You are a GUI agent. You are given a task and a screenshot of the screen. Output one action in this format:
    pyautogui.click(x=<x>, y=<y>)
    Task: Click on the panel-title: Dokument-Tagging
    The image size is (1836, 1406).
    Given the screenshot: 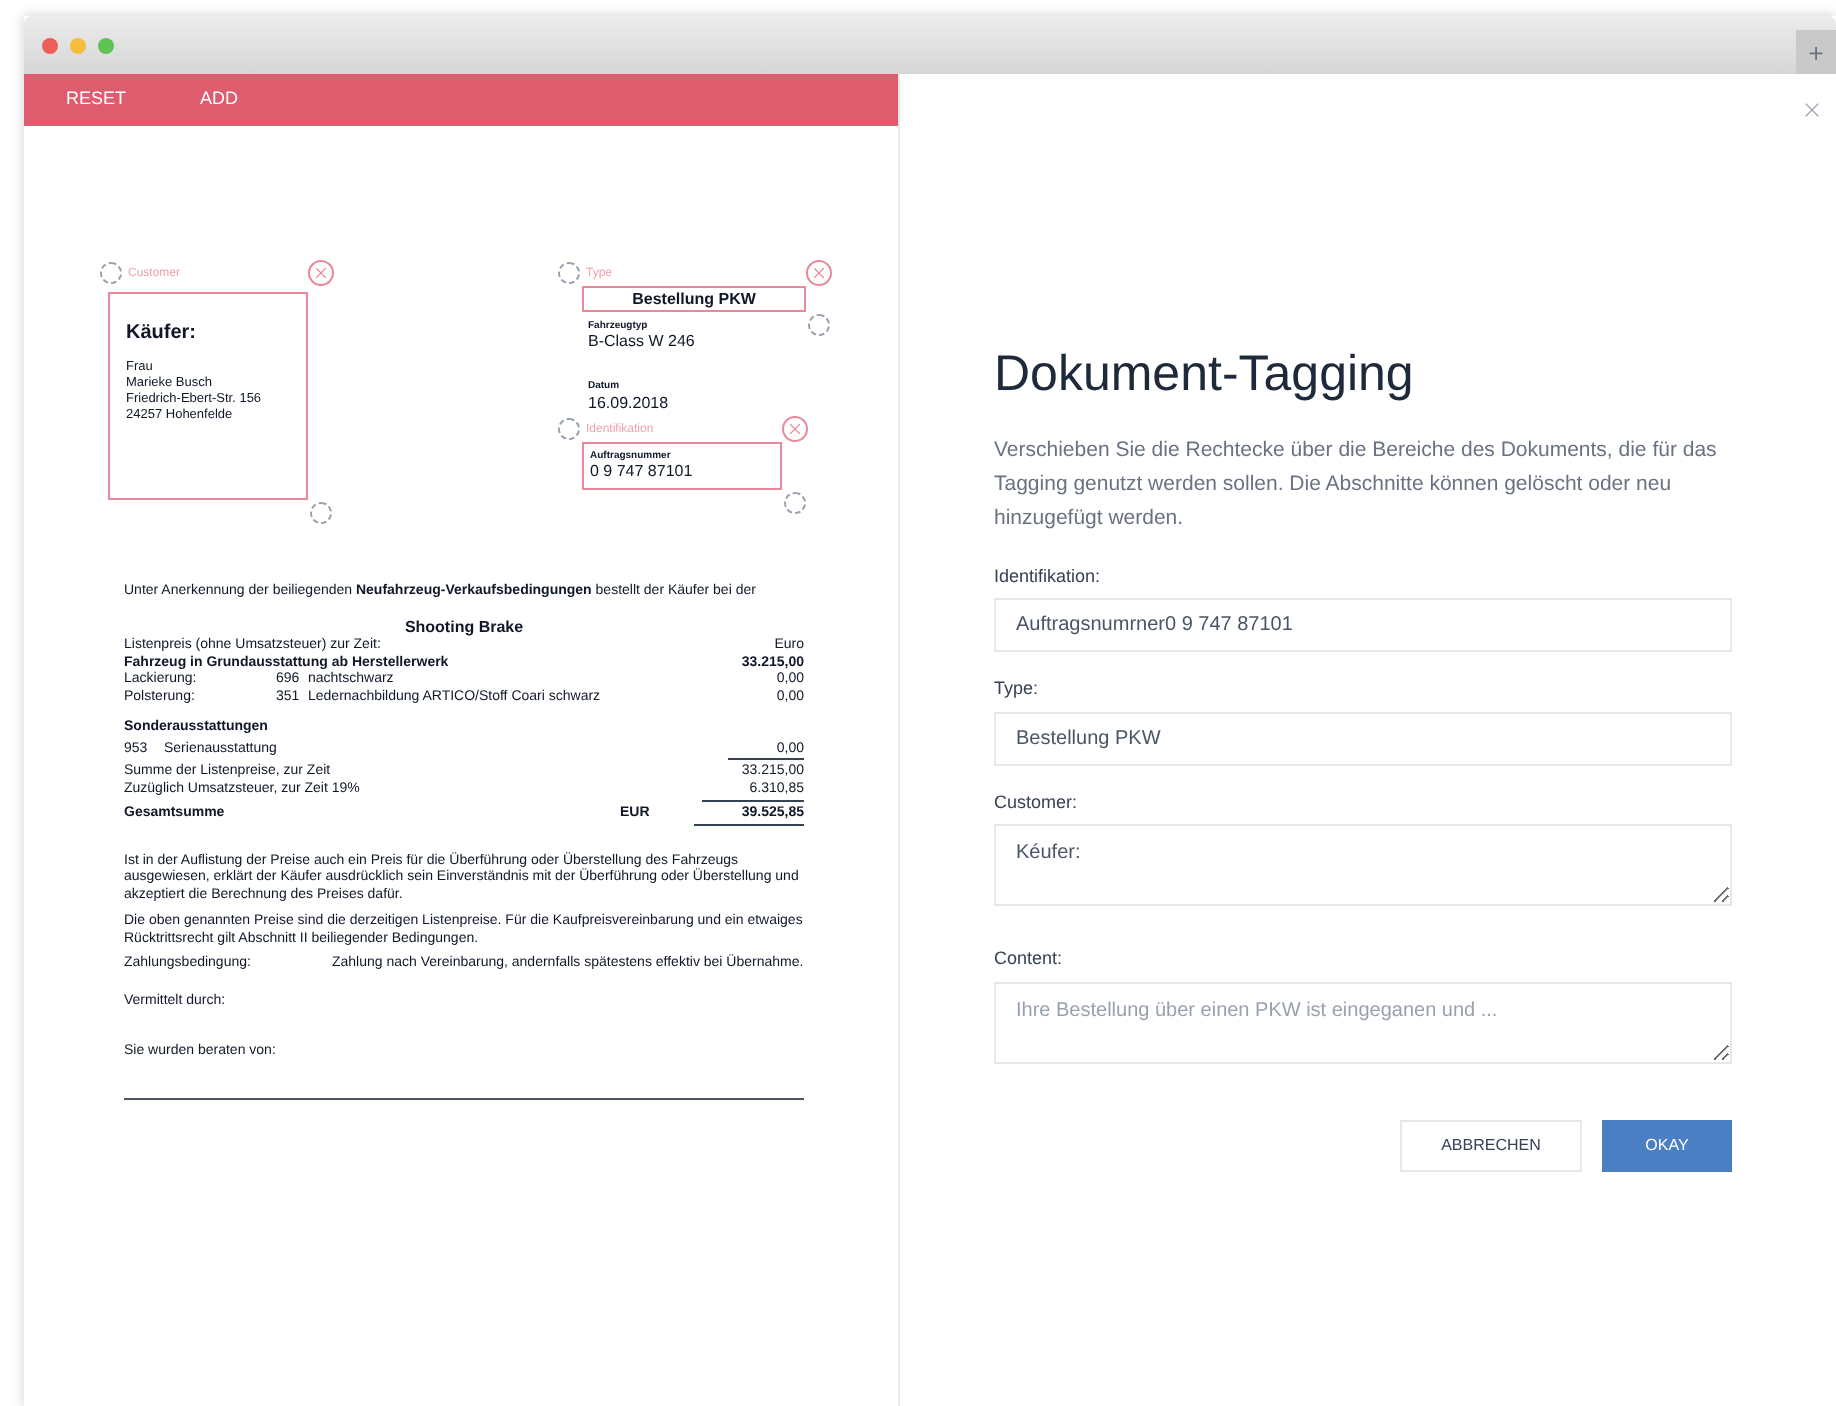 What is the action you would take?
    pyautogui.click(x=1205, y=375)
    